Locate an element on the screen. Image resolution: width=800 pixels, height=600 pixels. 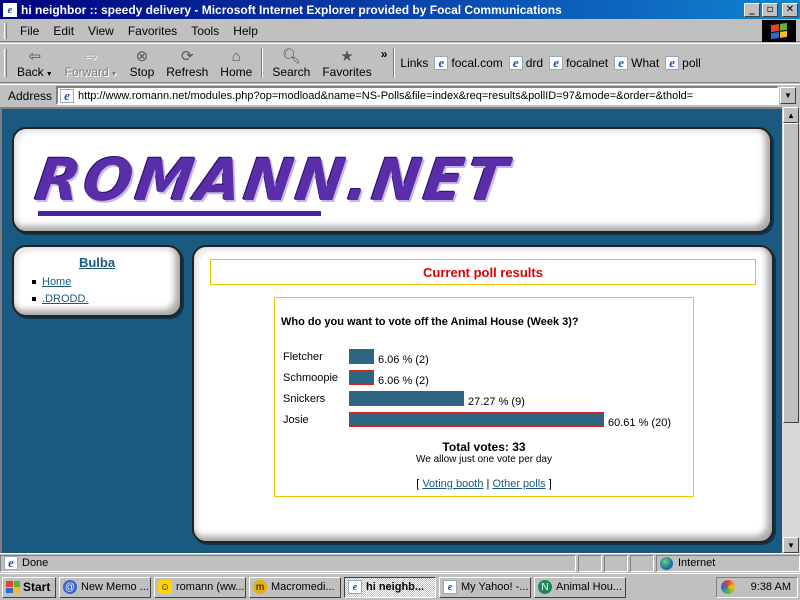
links-label: Links is located at coordinates (414, 63).